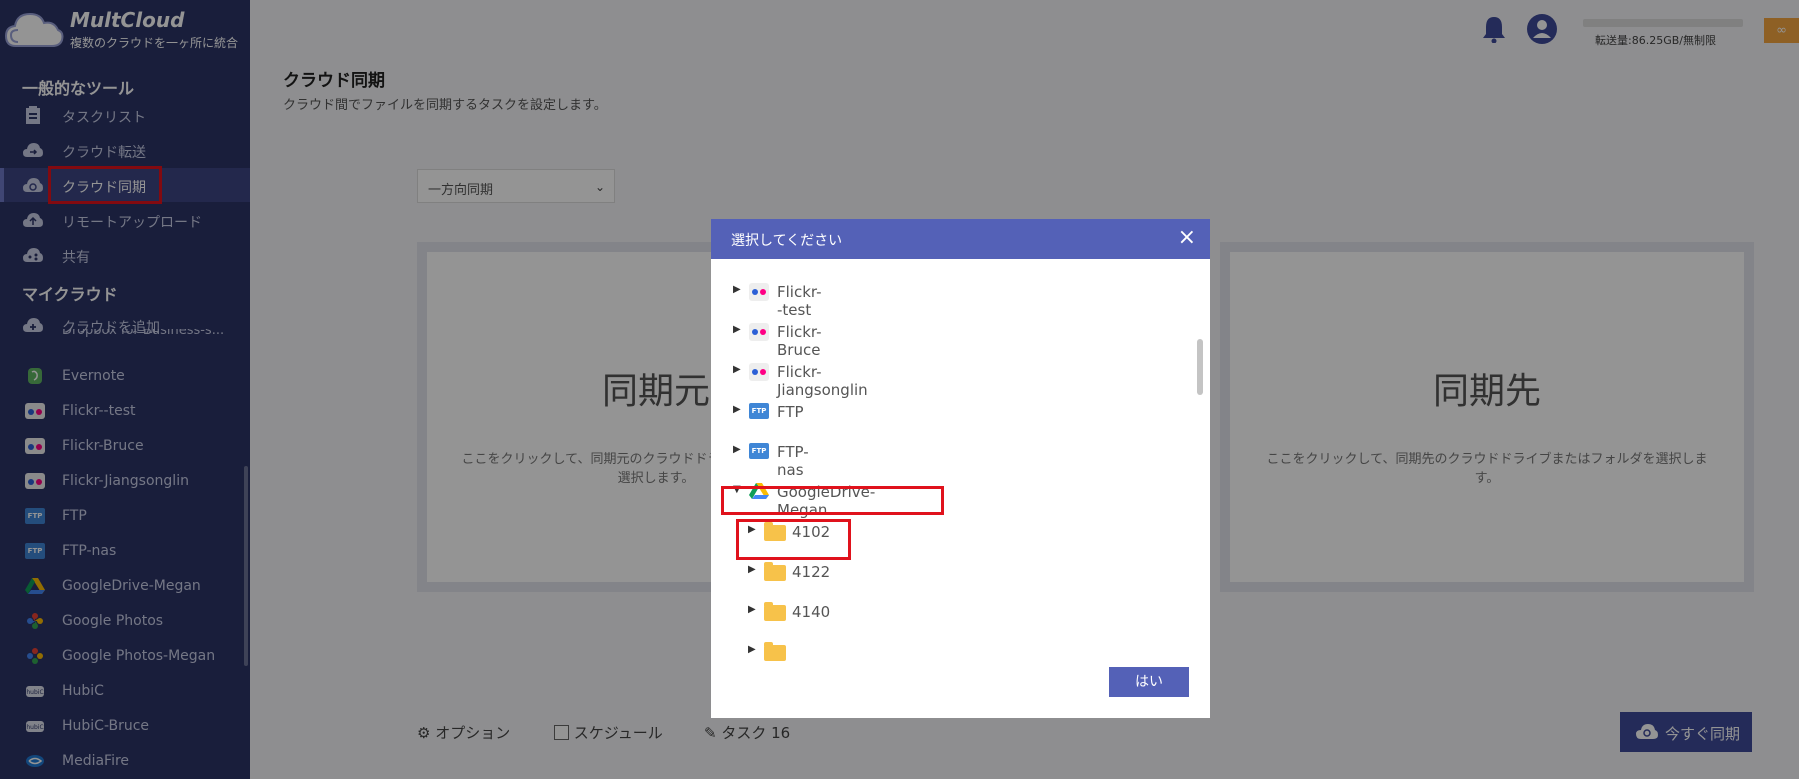 This screenshot has width=1799, height=779. What do you see at coordinates (811, 612) in the screenshot?
I see `tree-node-label: 4140` at bounding box center [811, 612].